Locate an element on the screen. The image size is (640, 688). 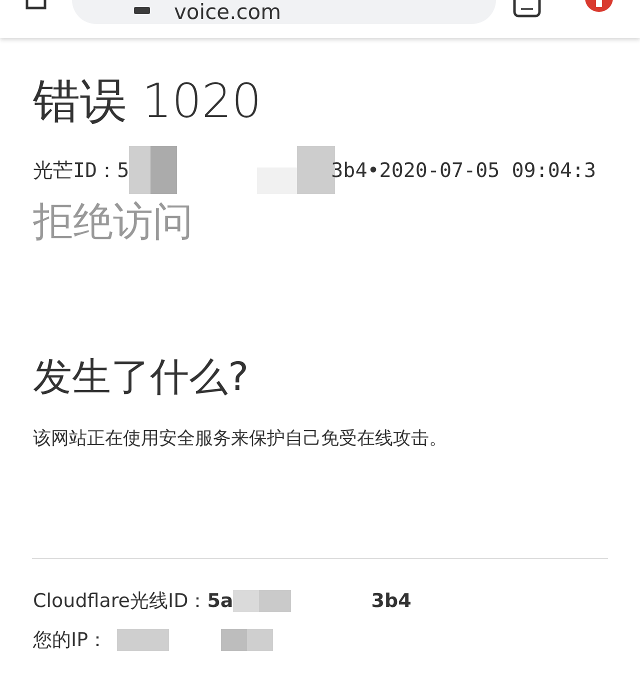
lock-icon is located at coordinates (142, 11).